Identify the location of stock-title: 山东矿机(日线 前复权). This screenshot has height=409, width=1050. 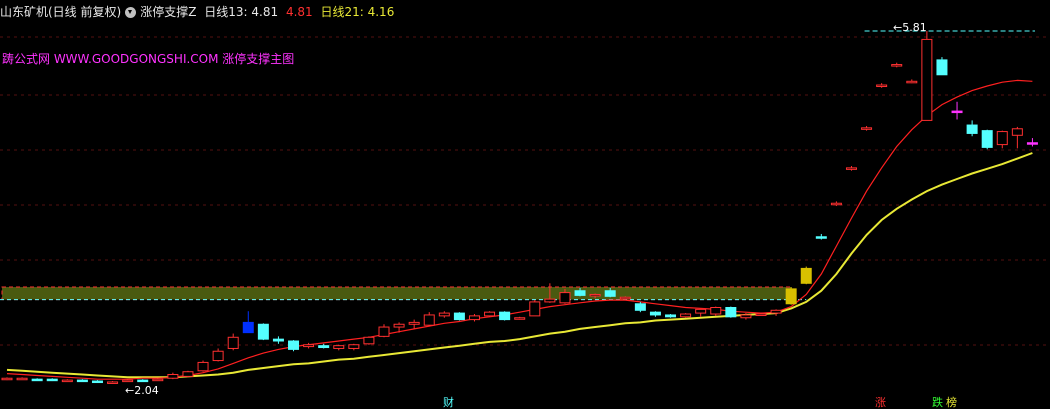
(60, 12).